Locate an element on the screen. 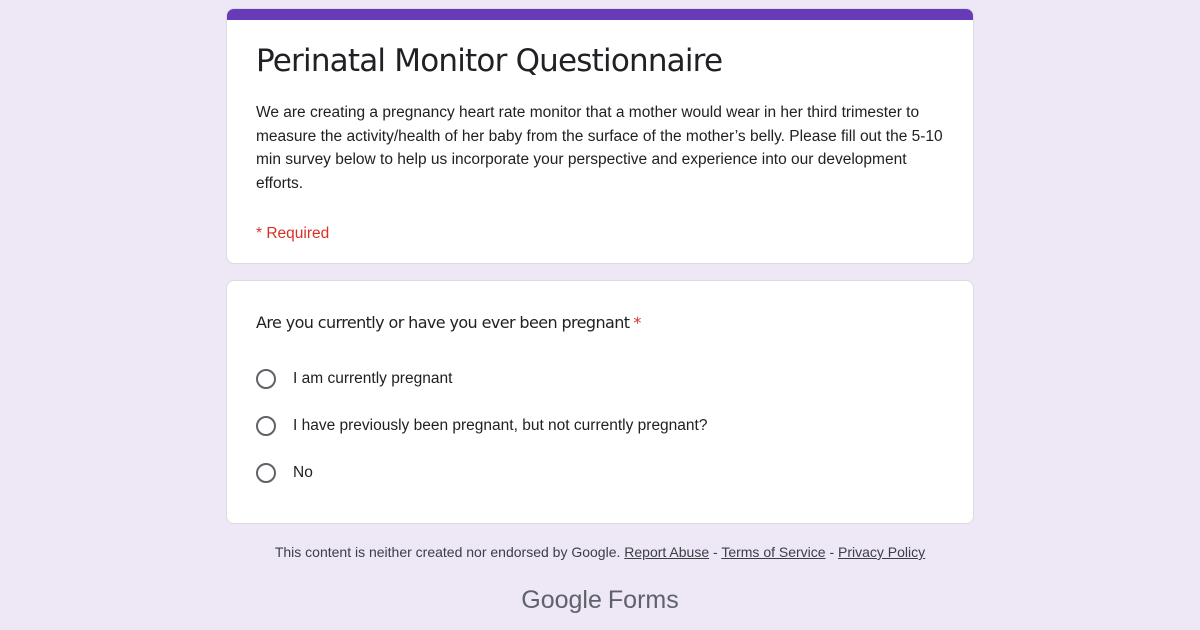 This screenshot has height=630, width=1200. google-forms-logo: Google Forms is located at coordinates (600, 600).